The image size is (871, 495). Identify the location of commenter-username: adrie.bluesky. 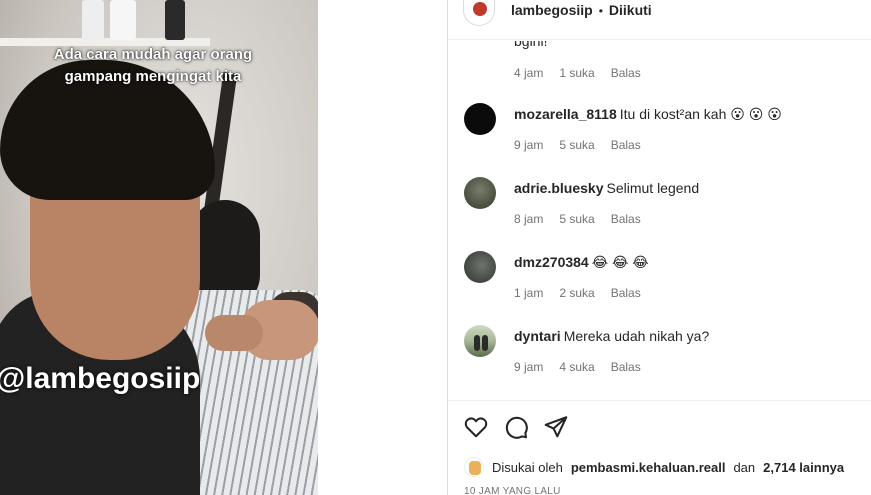
(559, 188).